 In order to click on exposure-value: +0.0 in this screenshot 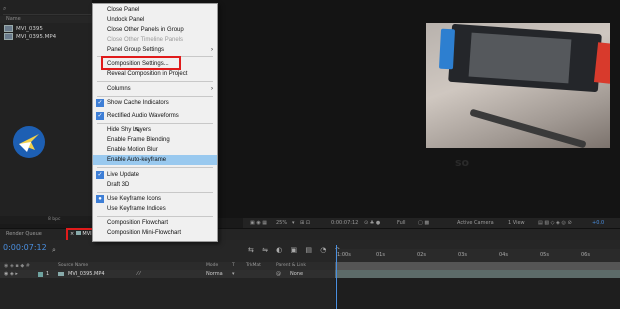, I will do `click(598, 223)`.